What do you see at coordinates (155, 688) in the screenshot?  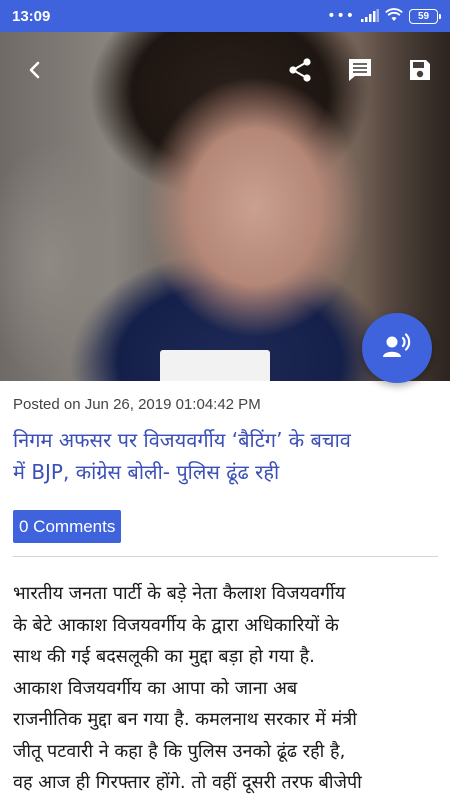 I see `article-body-line: आकाश विजयवर्गीय का आपा को जाना अब` at bounding box center [155, 688].